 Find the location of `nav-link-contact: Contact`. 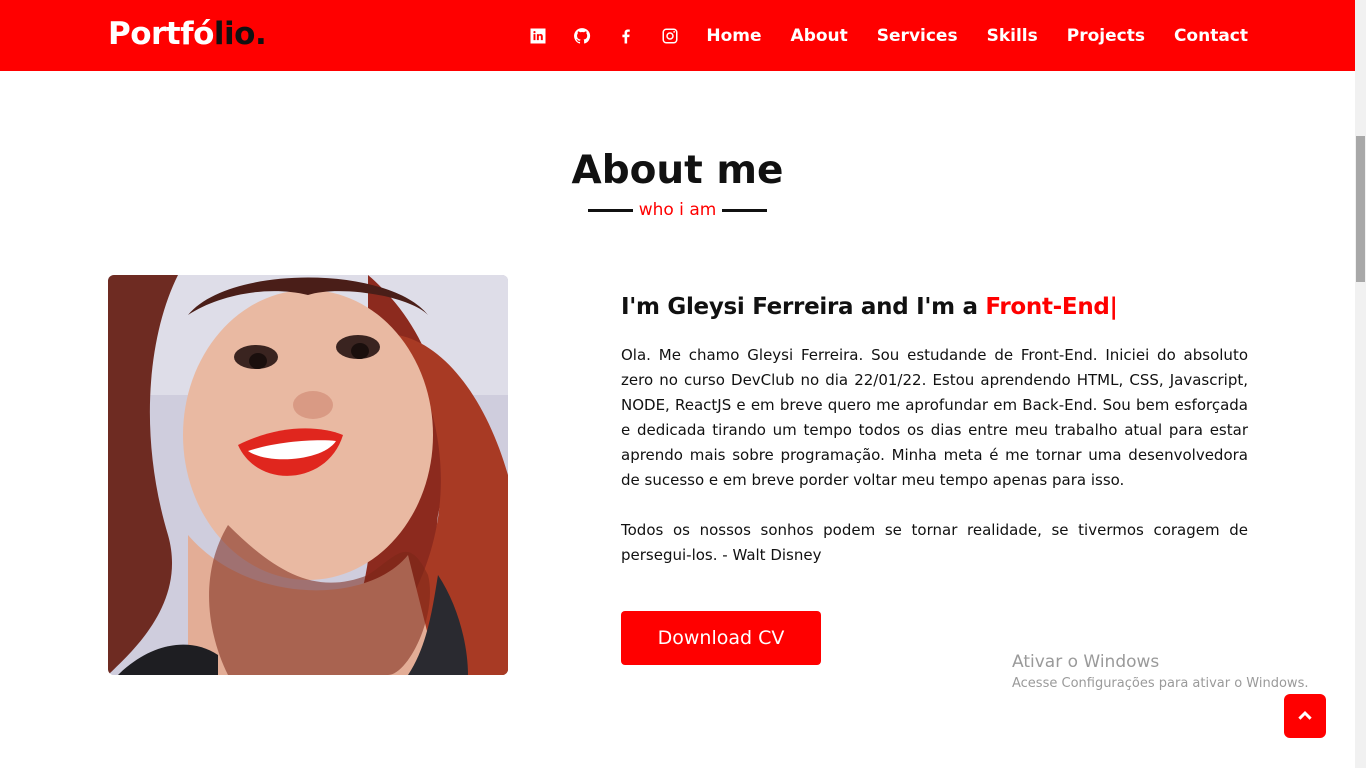

nav-link-contact: Contact is located at coordinates (1211, 36).